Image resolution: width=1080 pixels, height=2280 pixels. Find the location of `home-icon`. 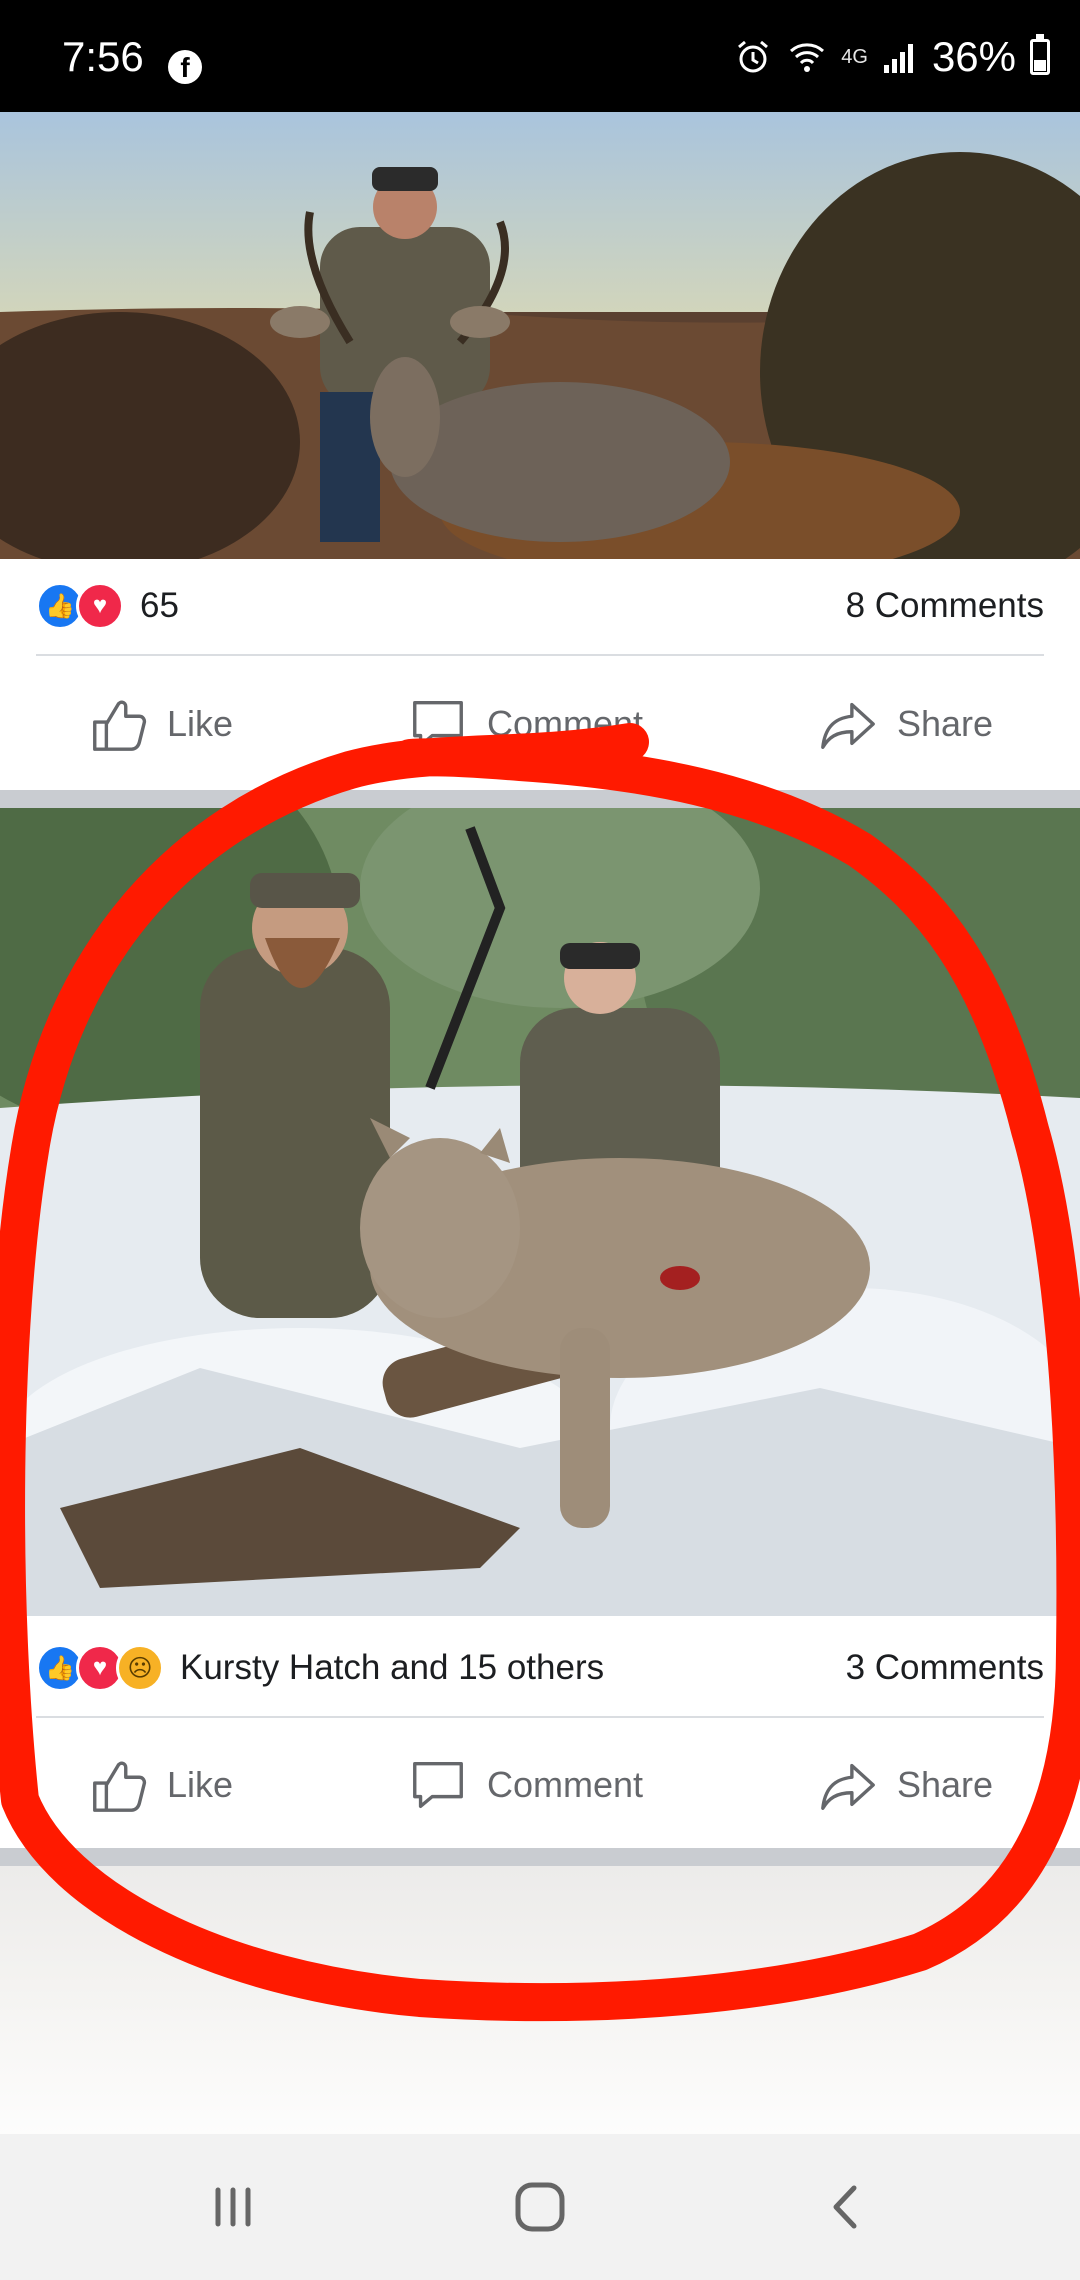

home-icon is located at coordinates (540, 2207).